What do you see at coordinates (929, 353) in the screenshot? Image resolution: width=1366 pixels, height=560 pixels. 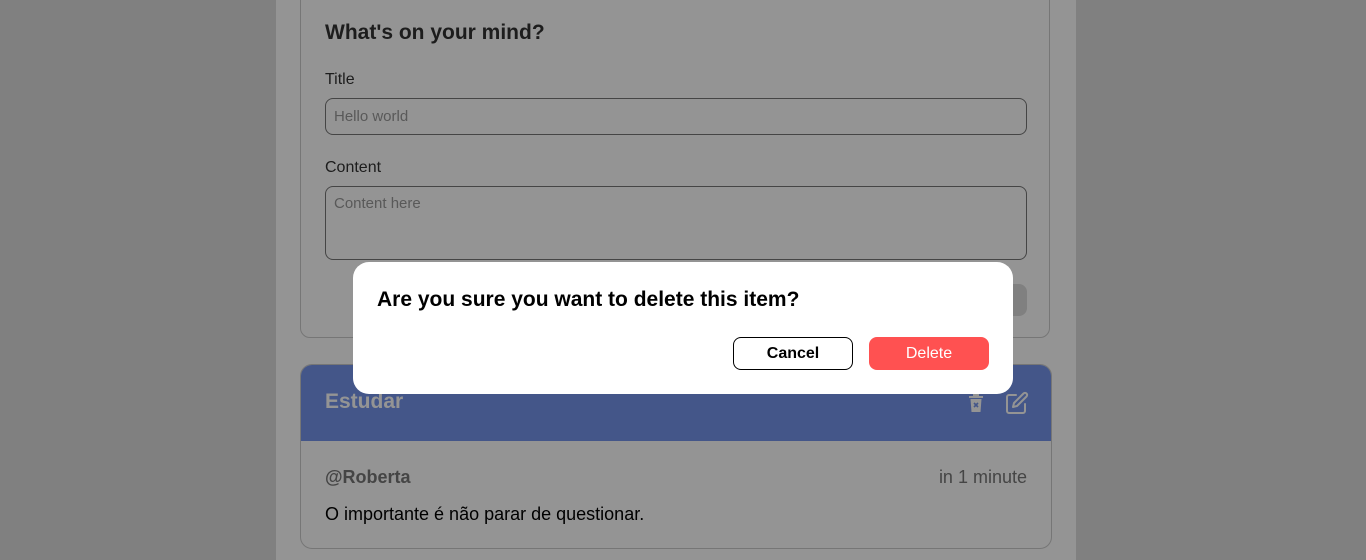 I see `delete-button: Delete` at bounding box center [929, 353].